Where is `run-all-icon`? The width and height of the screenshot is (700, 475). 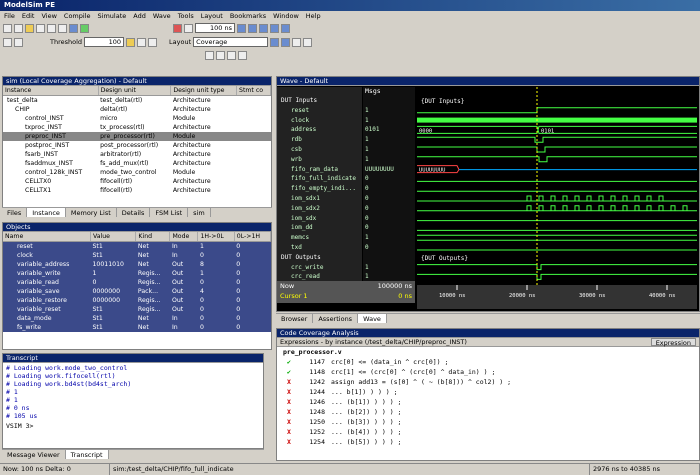
run-all-icon is located at coordinates (263, 28).